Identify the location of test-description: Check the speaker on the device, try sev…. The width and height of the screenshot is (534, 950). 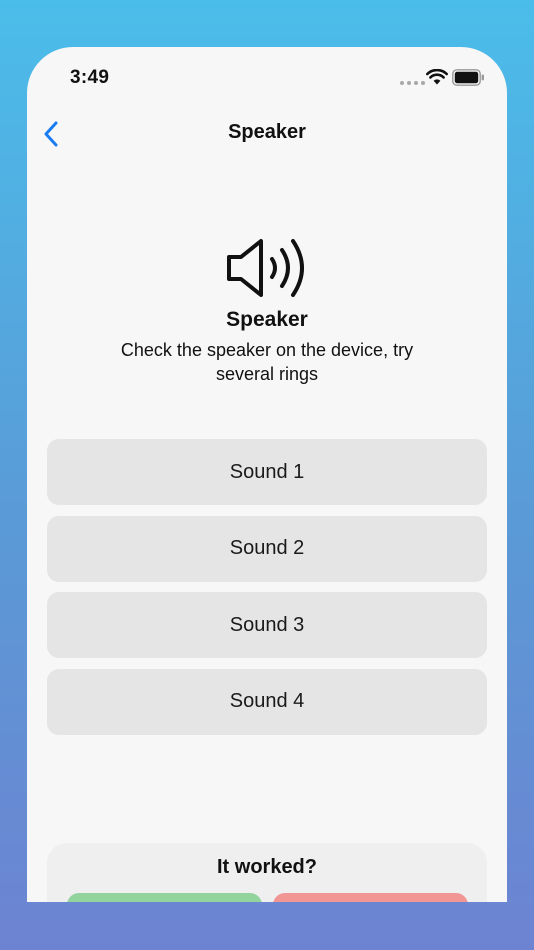
(267, 362).